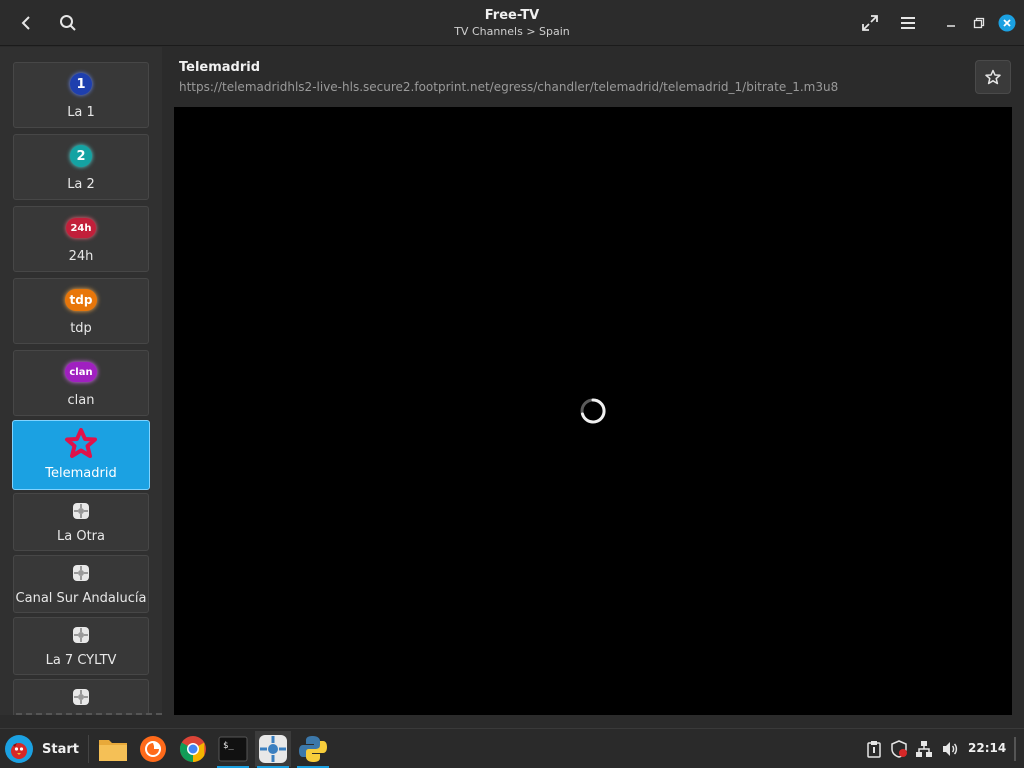  I want to click on channel-logo: clan, so click(81, 372).